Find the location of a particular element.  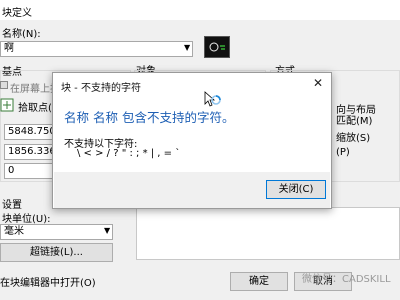

settings-section: 设置 is located at coordinates (12, 205).